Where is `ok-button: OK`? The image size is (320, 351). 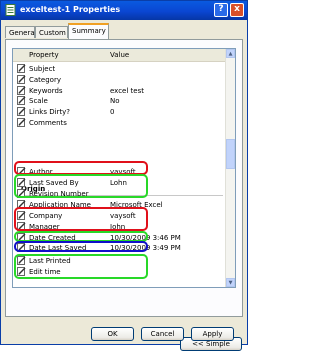 ok-button: OK is located at coordinates (112, 334).